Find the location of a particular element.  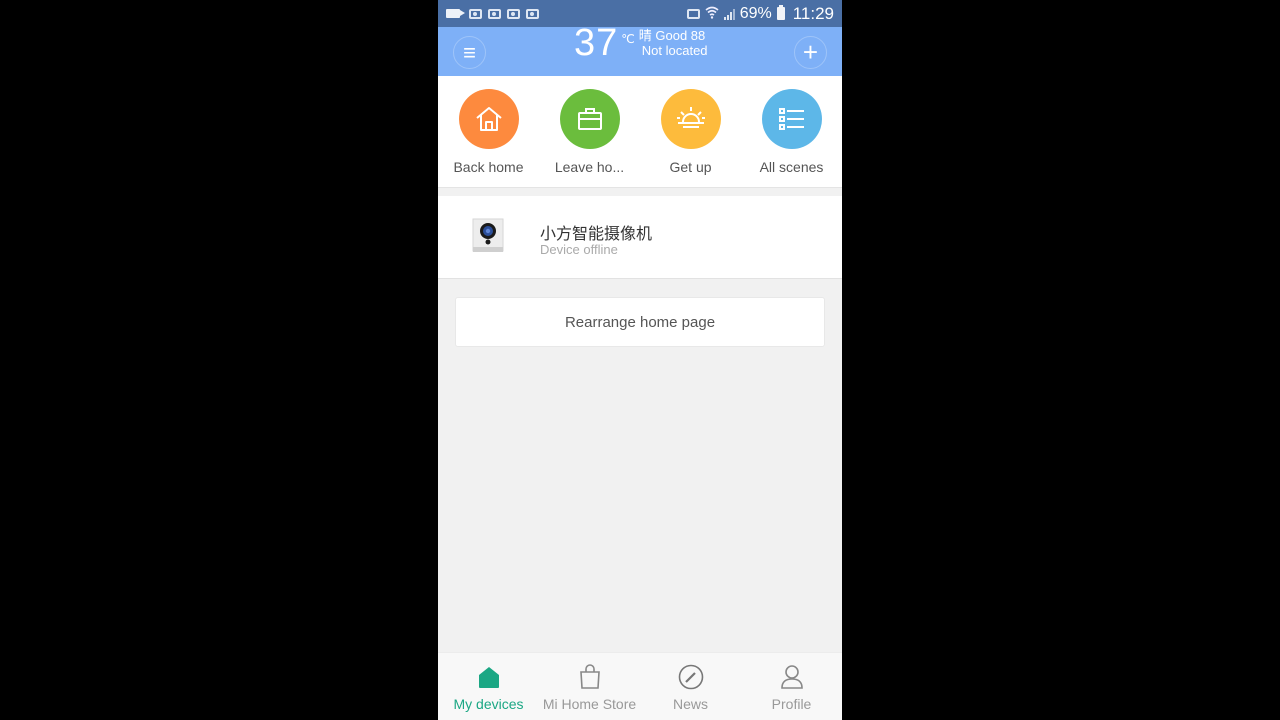

house-icon is located at coordinates (488, 119).